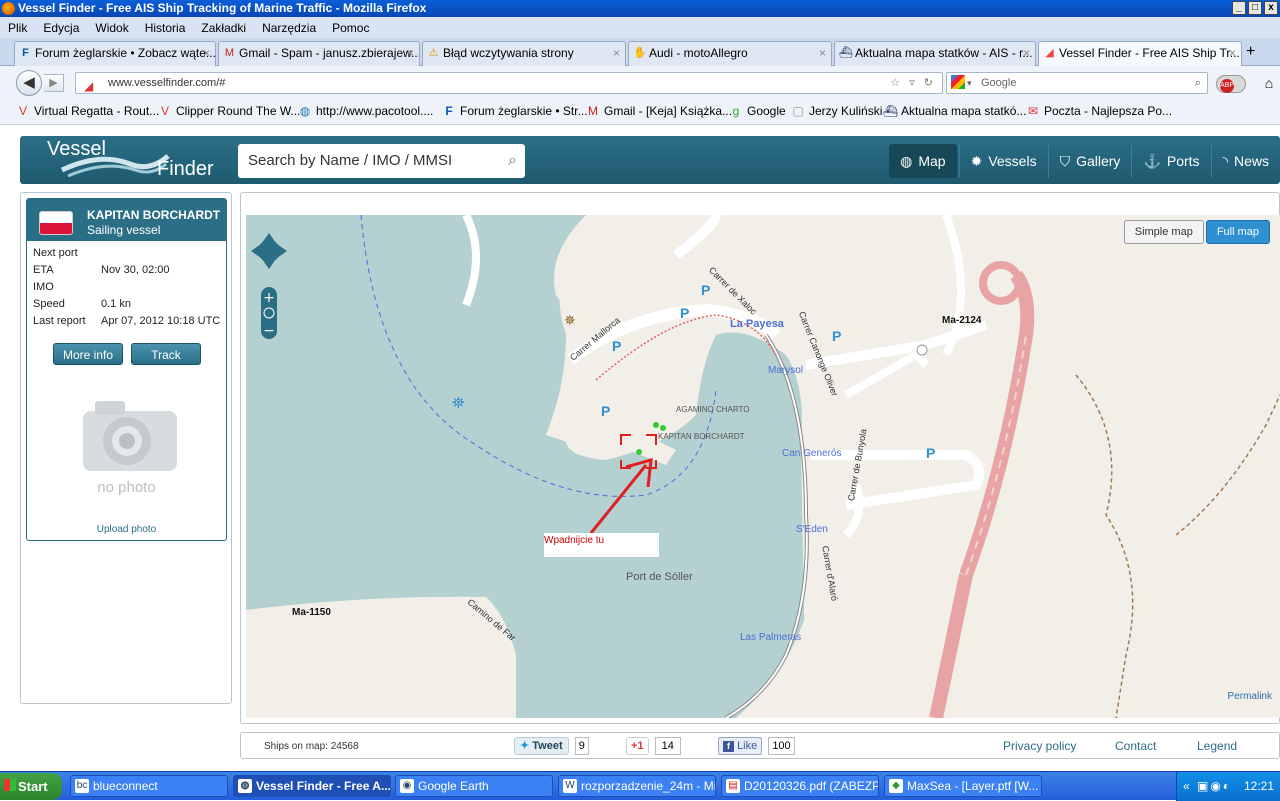 The height and width of the screenshot is (801, 1280). I want to click on gallery-icon: ⛉, so click(1065, 161).